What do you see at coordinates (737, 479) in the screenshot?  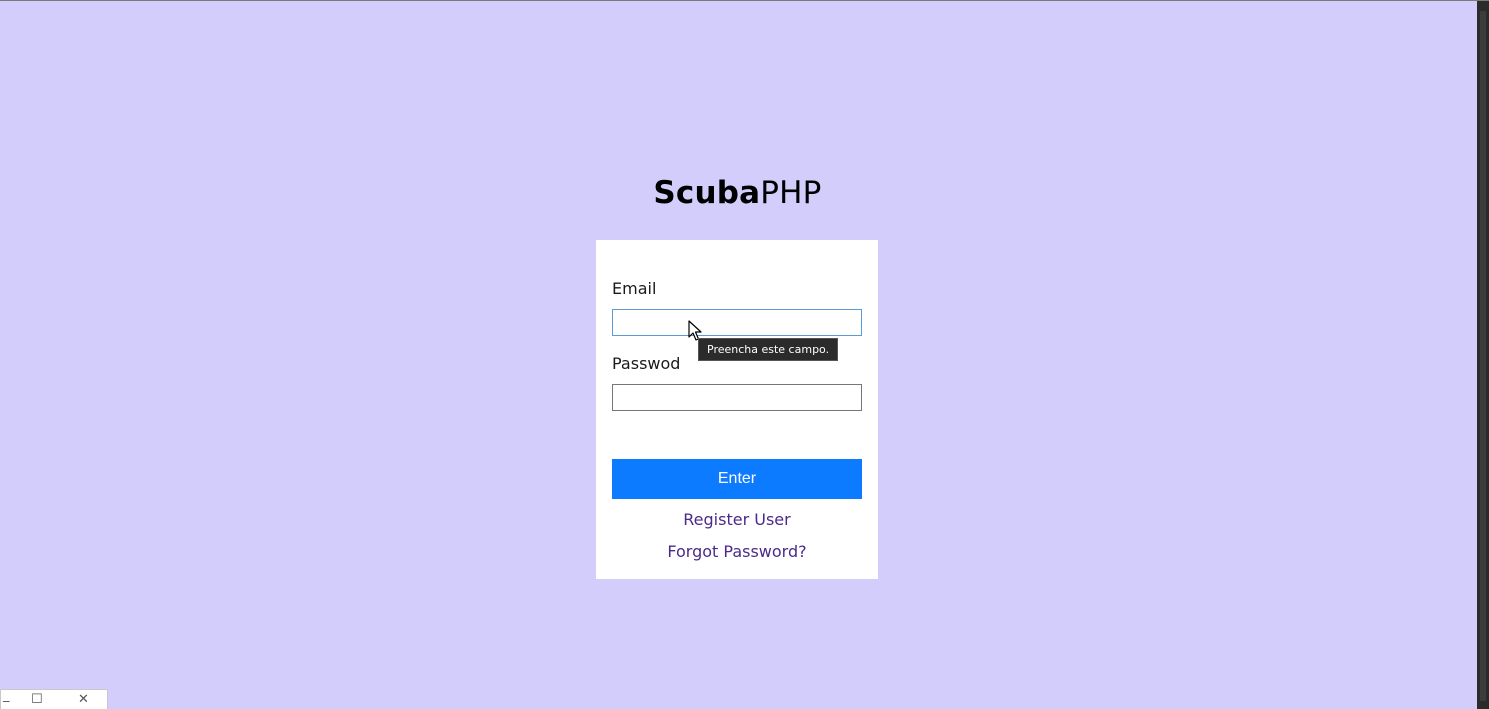 I see `enter-button: Enter` at bounding box center [737, 479].